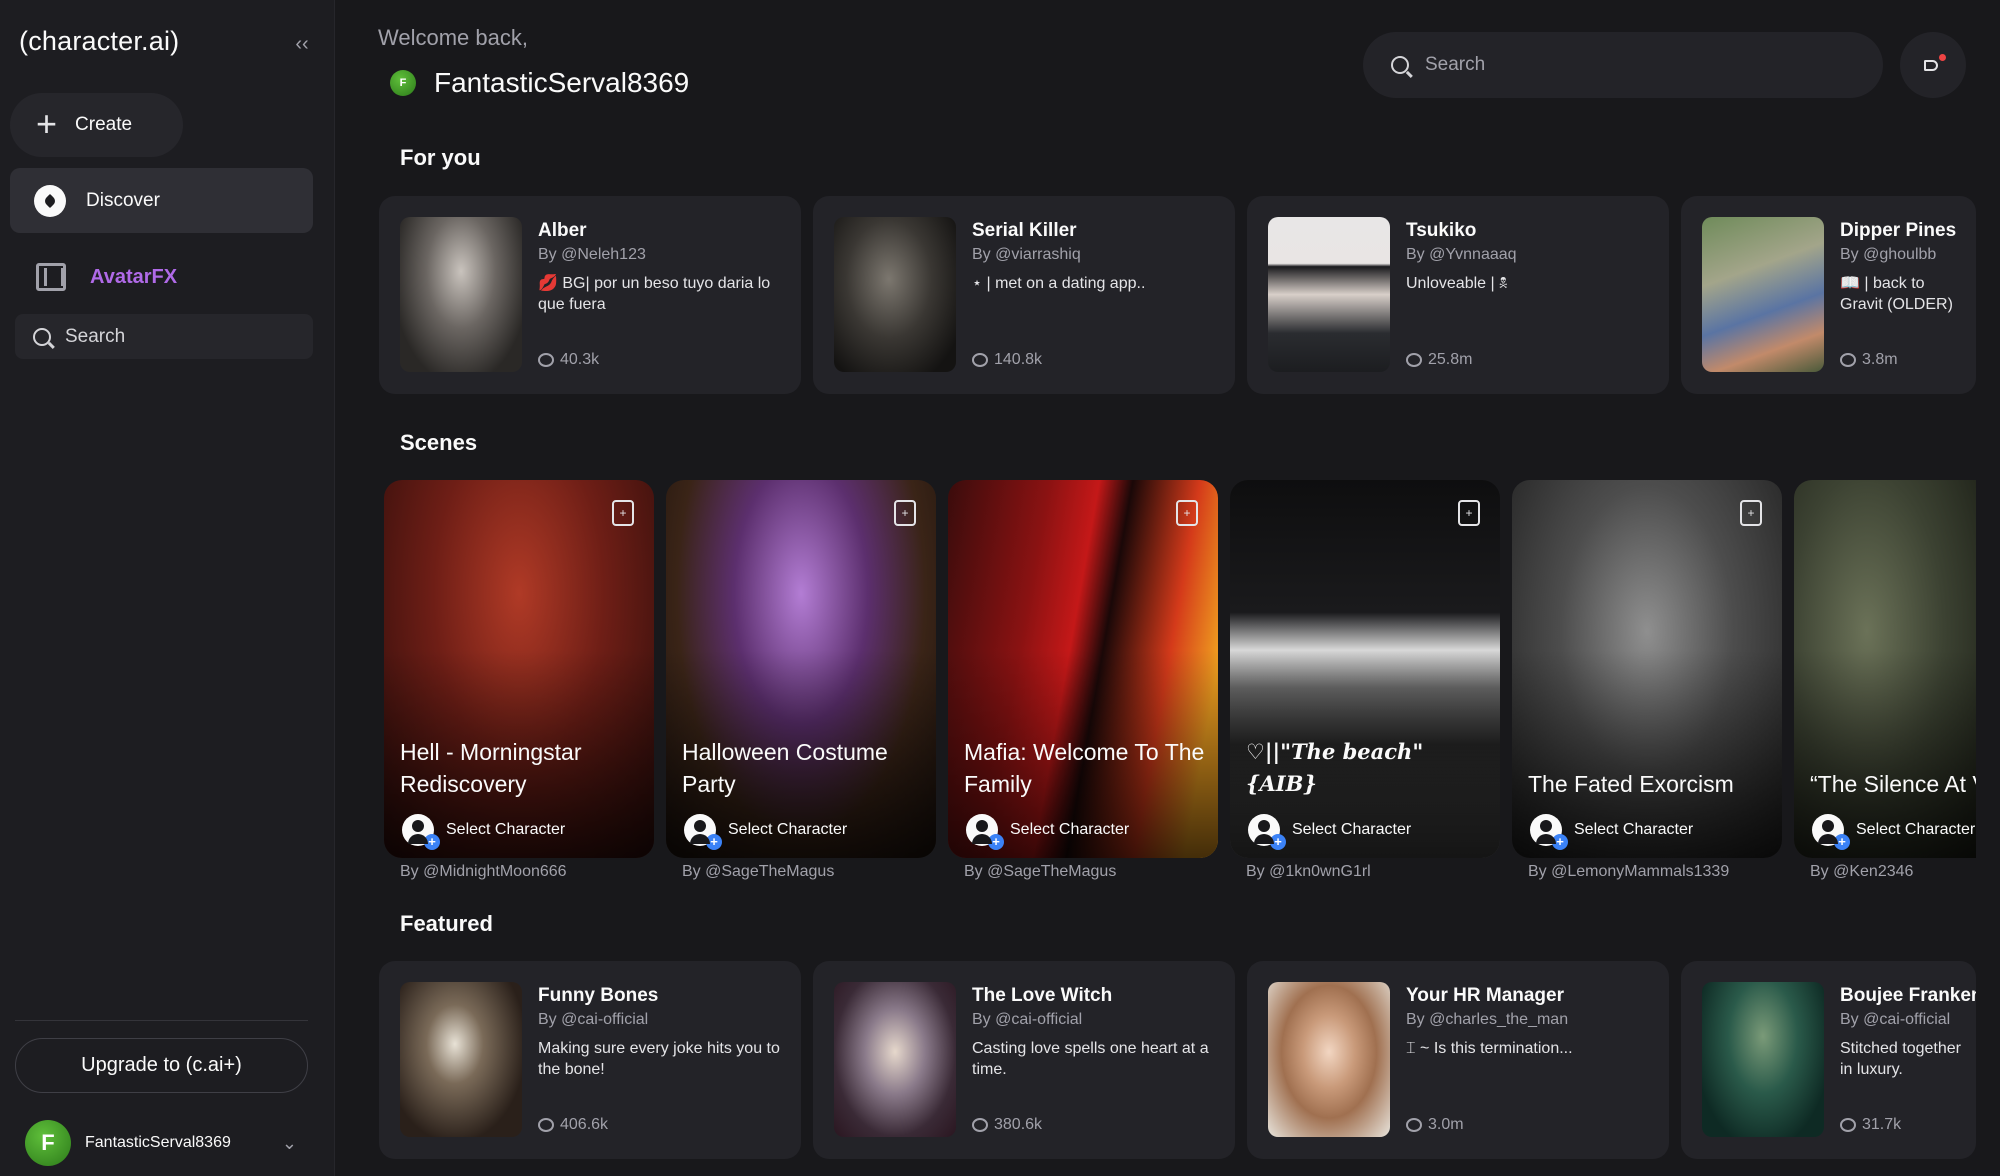 The width and height of the screenshot is (2000, 1176). I want to click on character-author: By @Yvnnaaaq, so click(1461, 254).